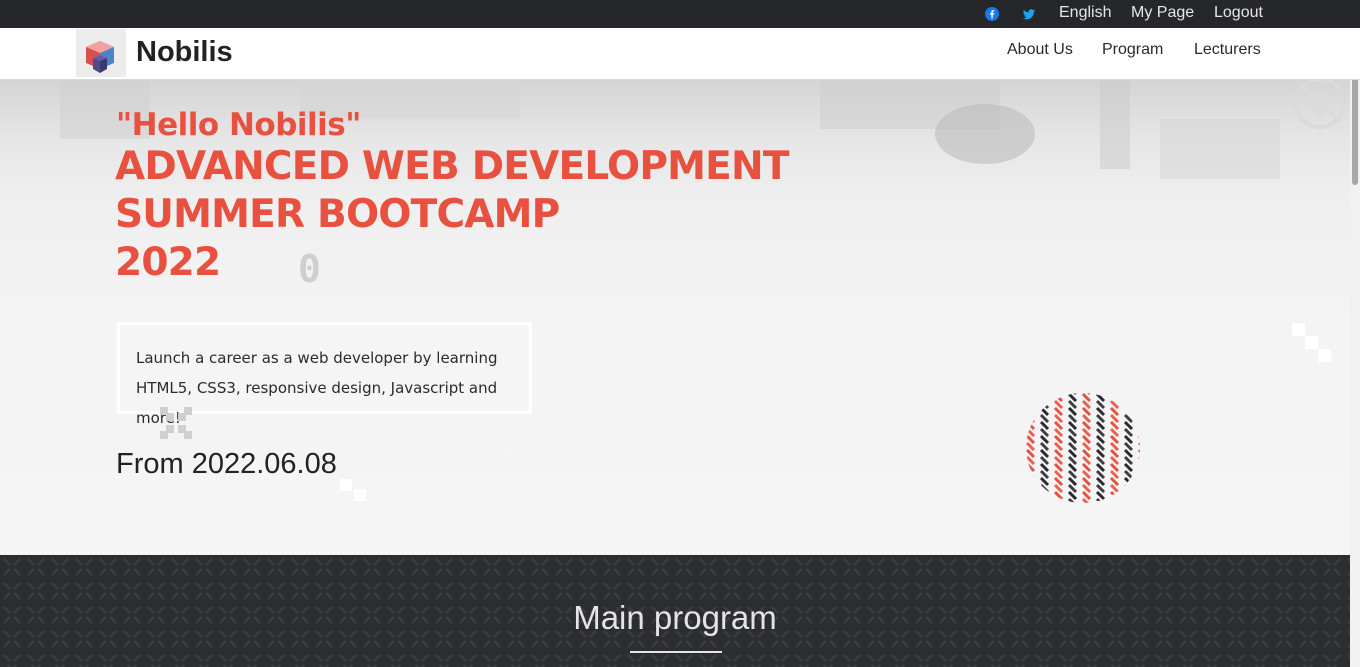 The width and height of the screenshot is (1360, 667). What do you see at coordinates (1085, 13) in the screenshot?
I see `language-link: English` at bounding box center [1085, 13].